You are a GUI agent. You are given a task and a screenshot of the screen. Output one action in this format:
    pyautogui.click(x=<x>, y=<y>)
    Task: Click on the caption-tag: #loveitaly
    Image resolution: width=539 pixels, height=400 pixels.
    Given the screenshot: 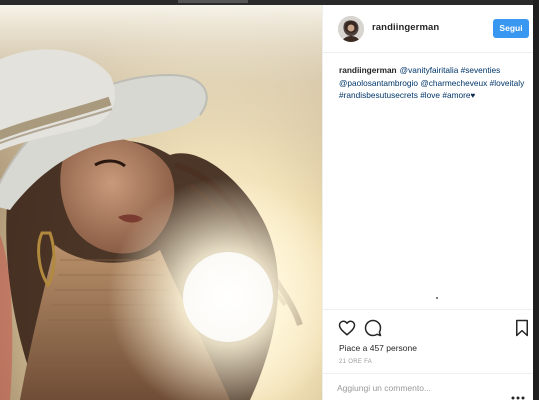 What is the action you would take?
    pyautogui.click(x=507, y=83)
    